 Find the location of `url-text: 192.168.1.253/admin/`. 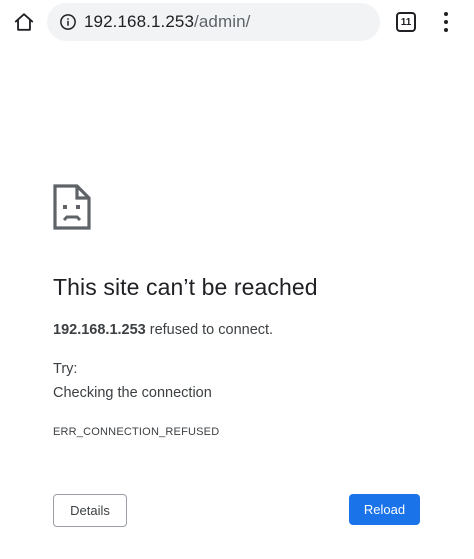

url-text: 192.168.1.253/admin/ is located at coordinates (167, 22).